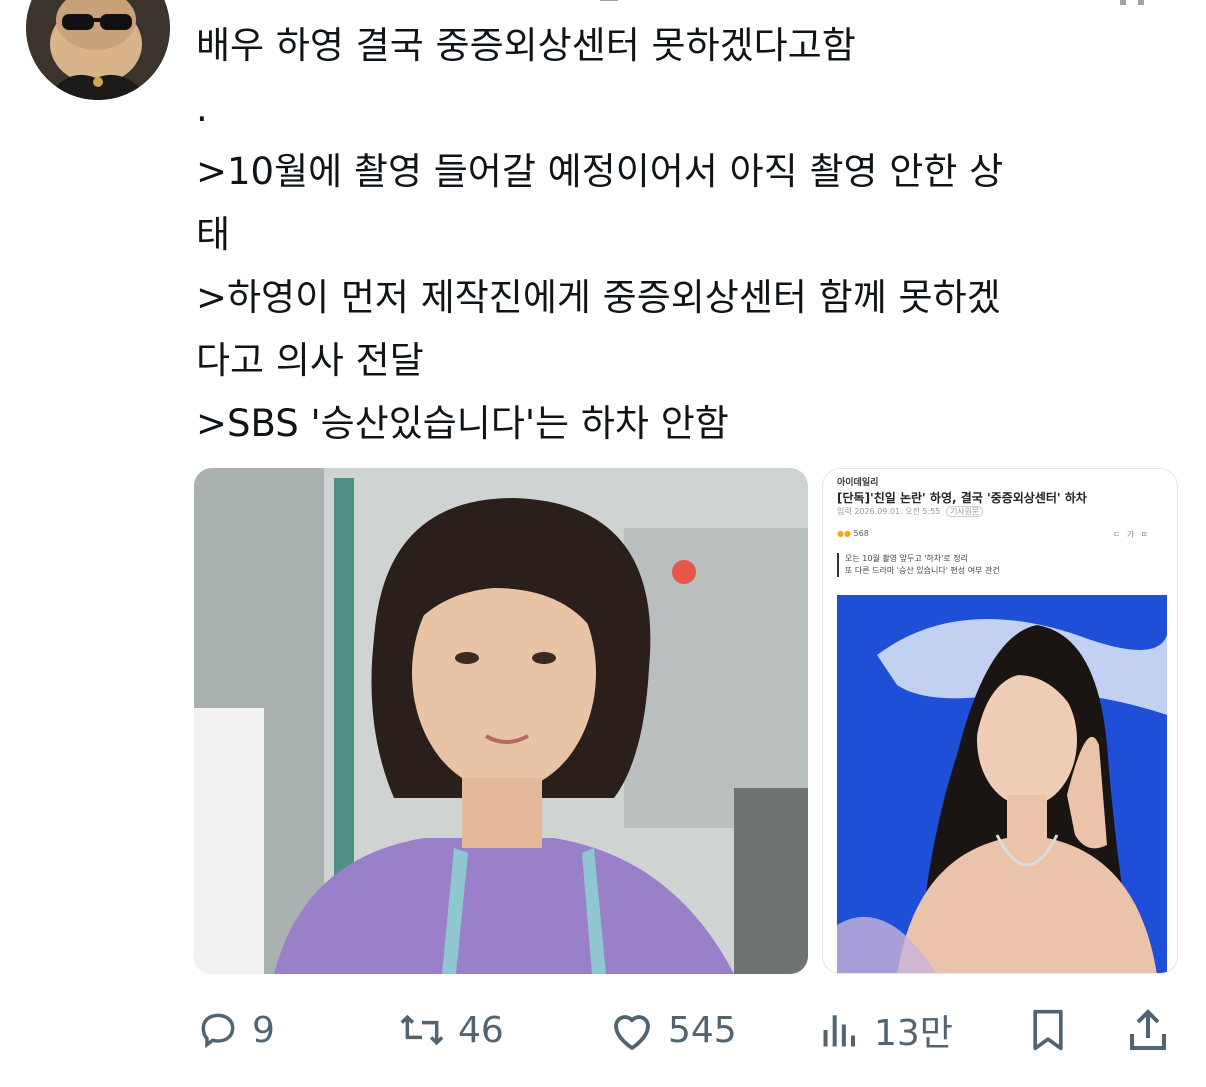  I want to click on cut-off-header, so click(860, 4).